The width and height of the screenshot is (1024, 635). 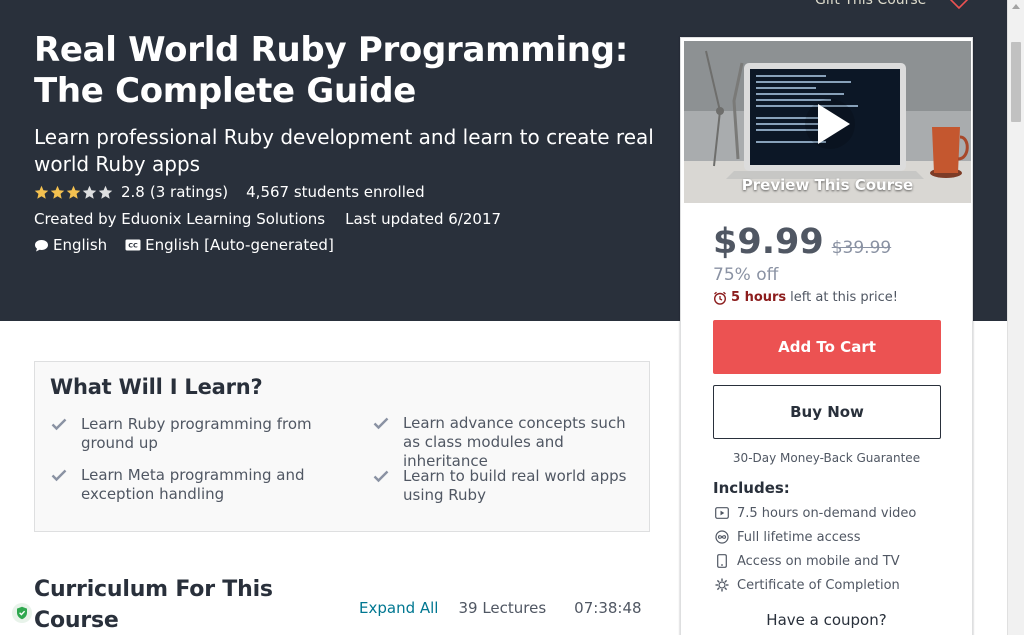 What do you see at coordinates (826, 620) in the screenshot?
I see `coupon-link: Have a coupon?` at bounding box center [826, 620].